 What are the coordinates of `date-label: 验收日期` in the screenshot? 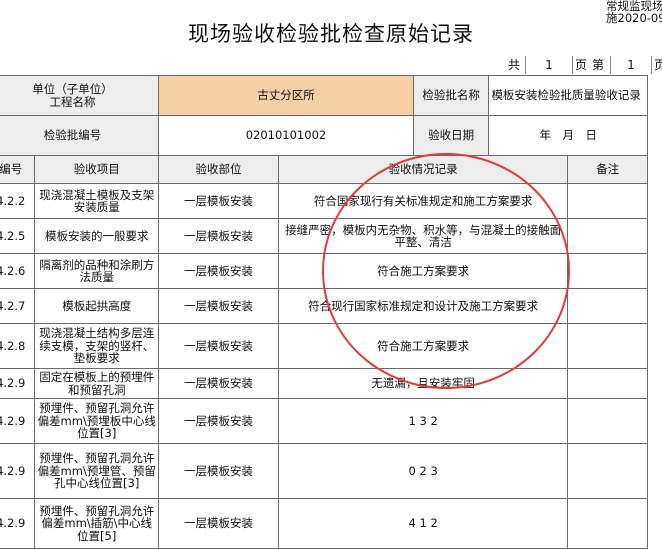 It's located at (451, 135).